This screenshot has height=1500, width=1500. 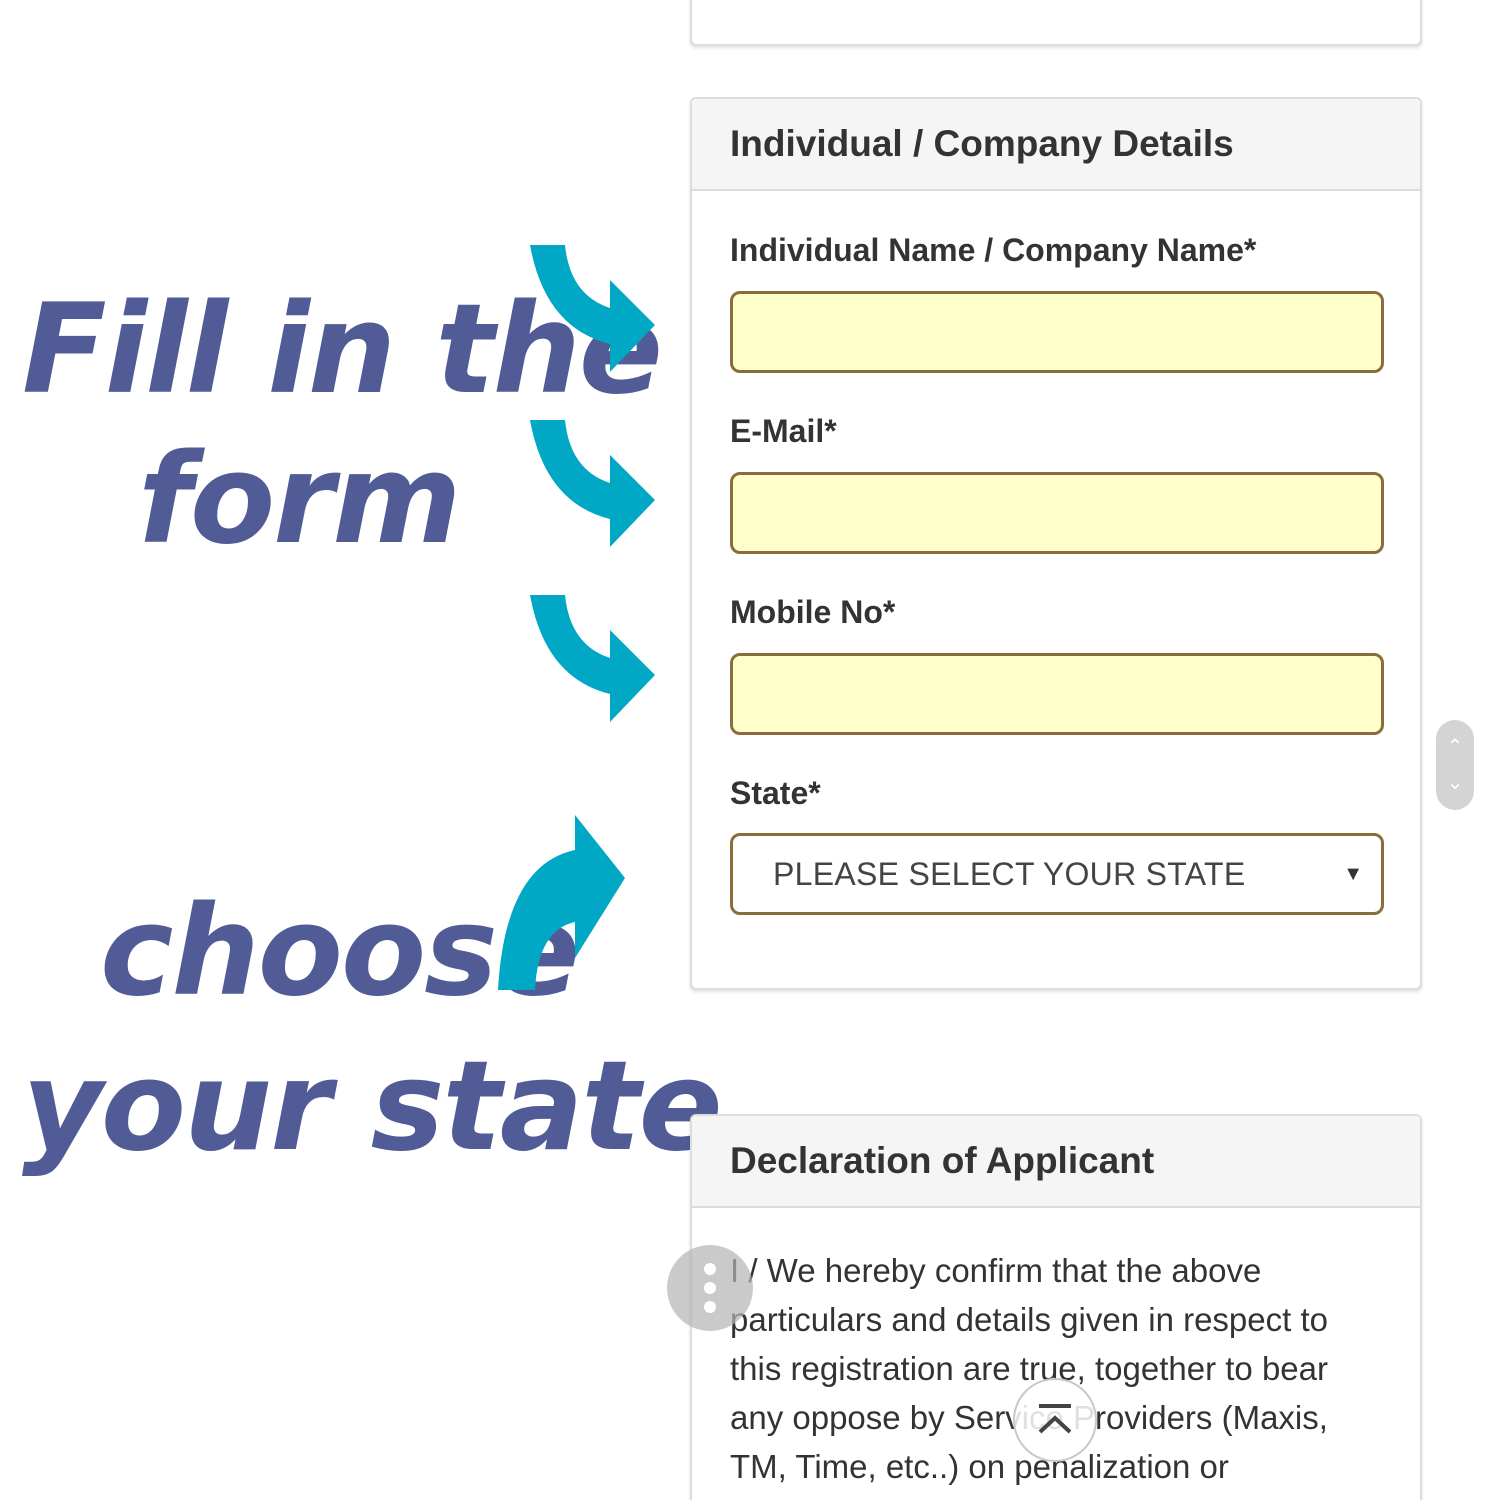 I want to click on state-select-value: PLEASE SELECT YOUR STATE, so click(x=1009, y=873).